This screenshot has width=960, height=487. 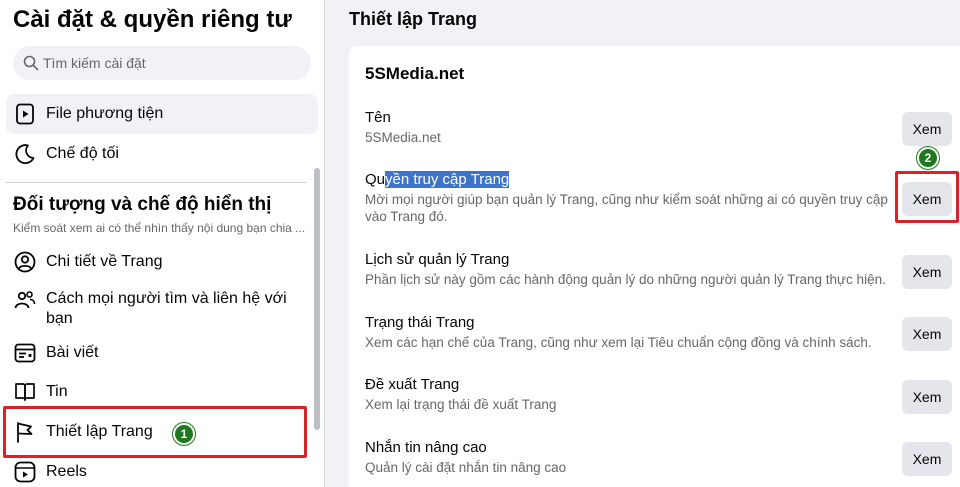 What do you see at coordinates (447, 179) in the screenshot?
I see `row-title-highlighted: yền truy cập Trang` at bounding box center [447, 179].